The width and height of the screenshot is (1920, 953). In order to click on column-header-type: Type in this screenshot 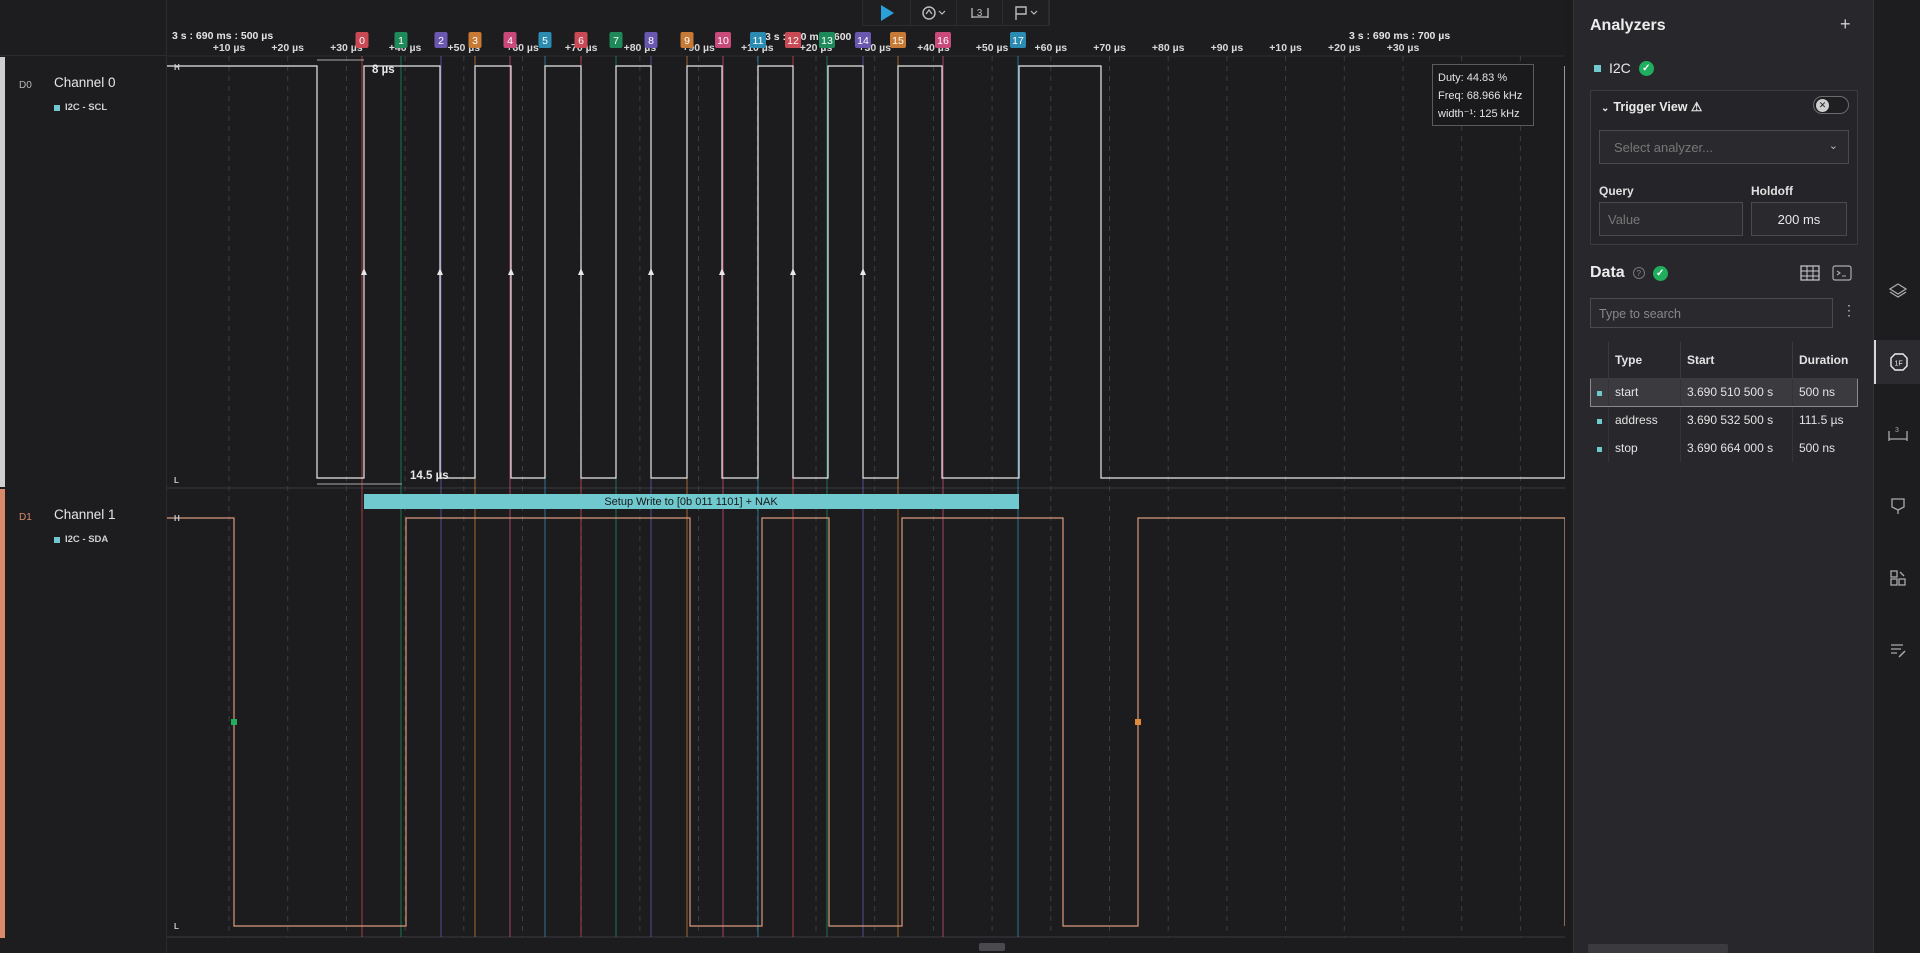, I will do `click(1644, 360)`.